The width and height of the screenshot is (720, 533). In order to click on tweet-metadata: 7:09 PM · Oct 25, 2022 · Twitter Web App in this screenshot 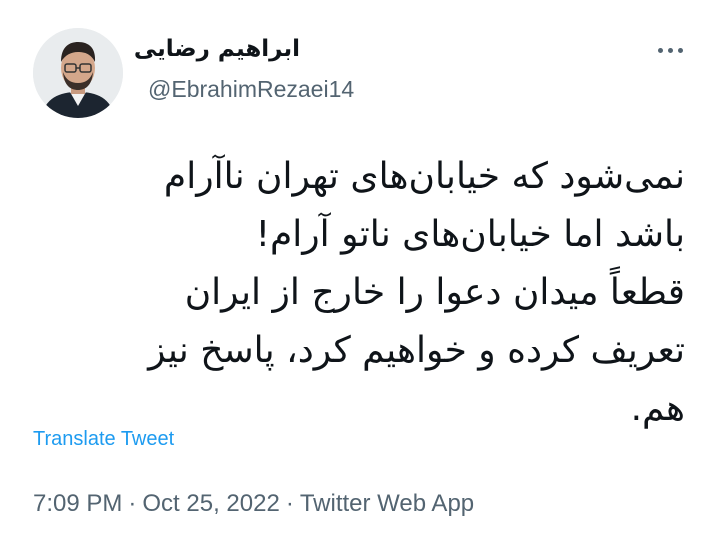, I will do `click(253, 504)`.